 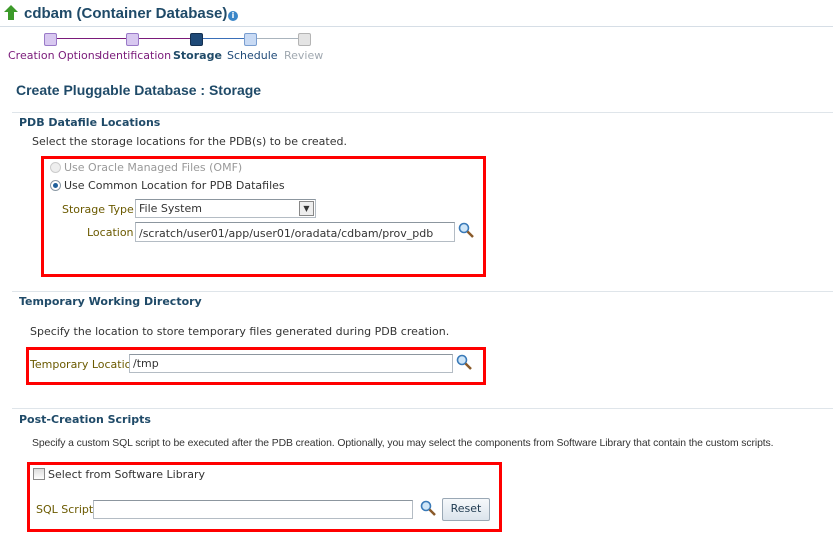 What do you see at coordinates (252, 55) in the screenshot?
I see `train-label-schedule: Schedule` at bounding box center [252, 55].